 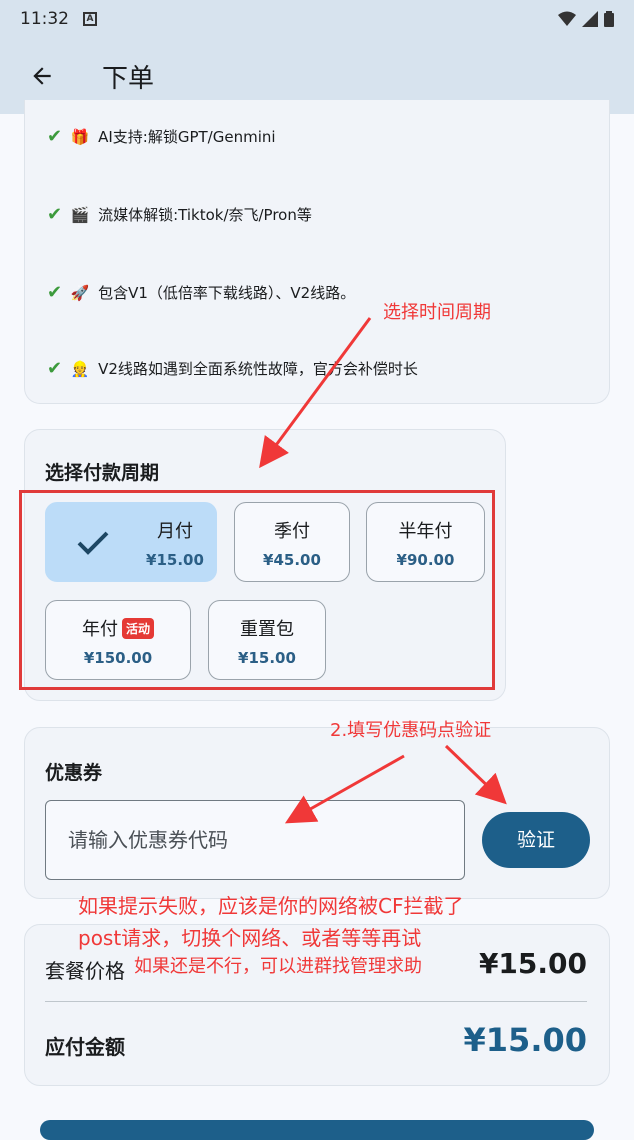 I want to click on gift-icon: 🎁, so click(x=80, y=136).